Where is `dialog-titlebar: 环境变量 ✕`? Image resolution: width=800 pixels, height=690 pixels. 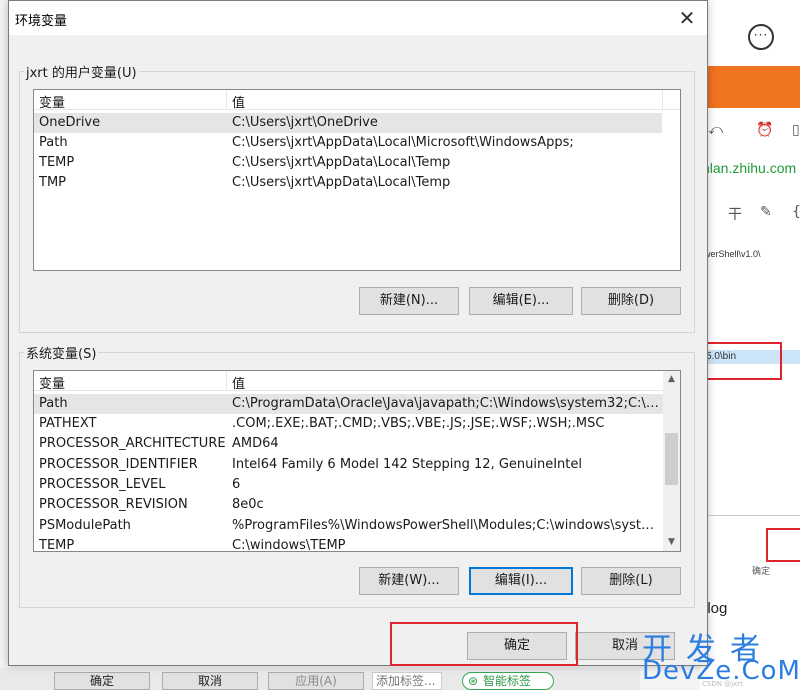 dialog-titlebar: 环境变量 ✕ is located at coordinates (358, 18).